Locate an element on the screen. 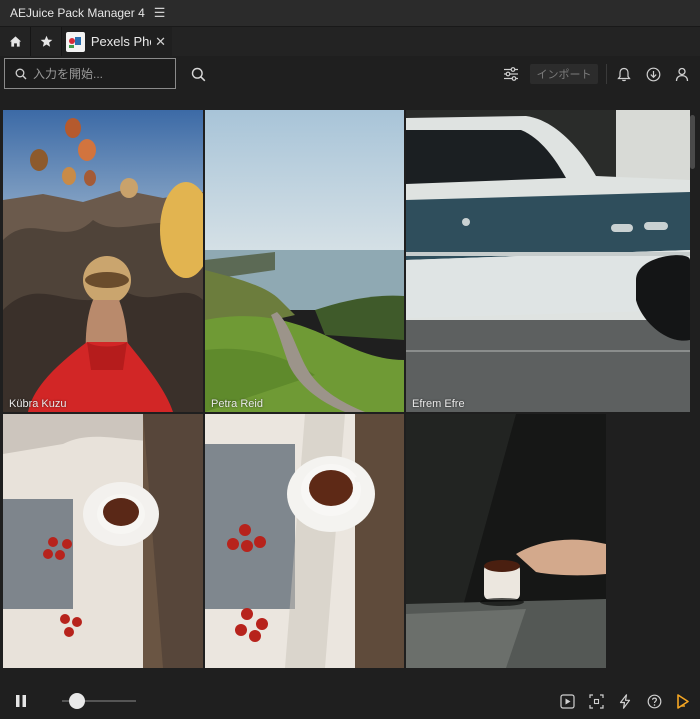 This screenshot has width=700, height=719. photo-card: Kübra Kuzu is located at coordinates (103, 261).